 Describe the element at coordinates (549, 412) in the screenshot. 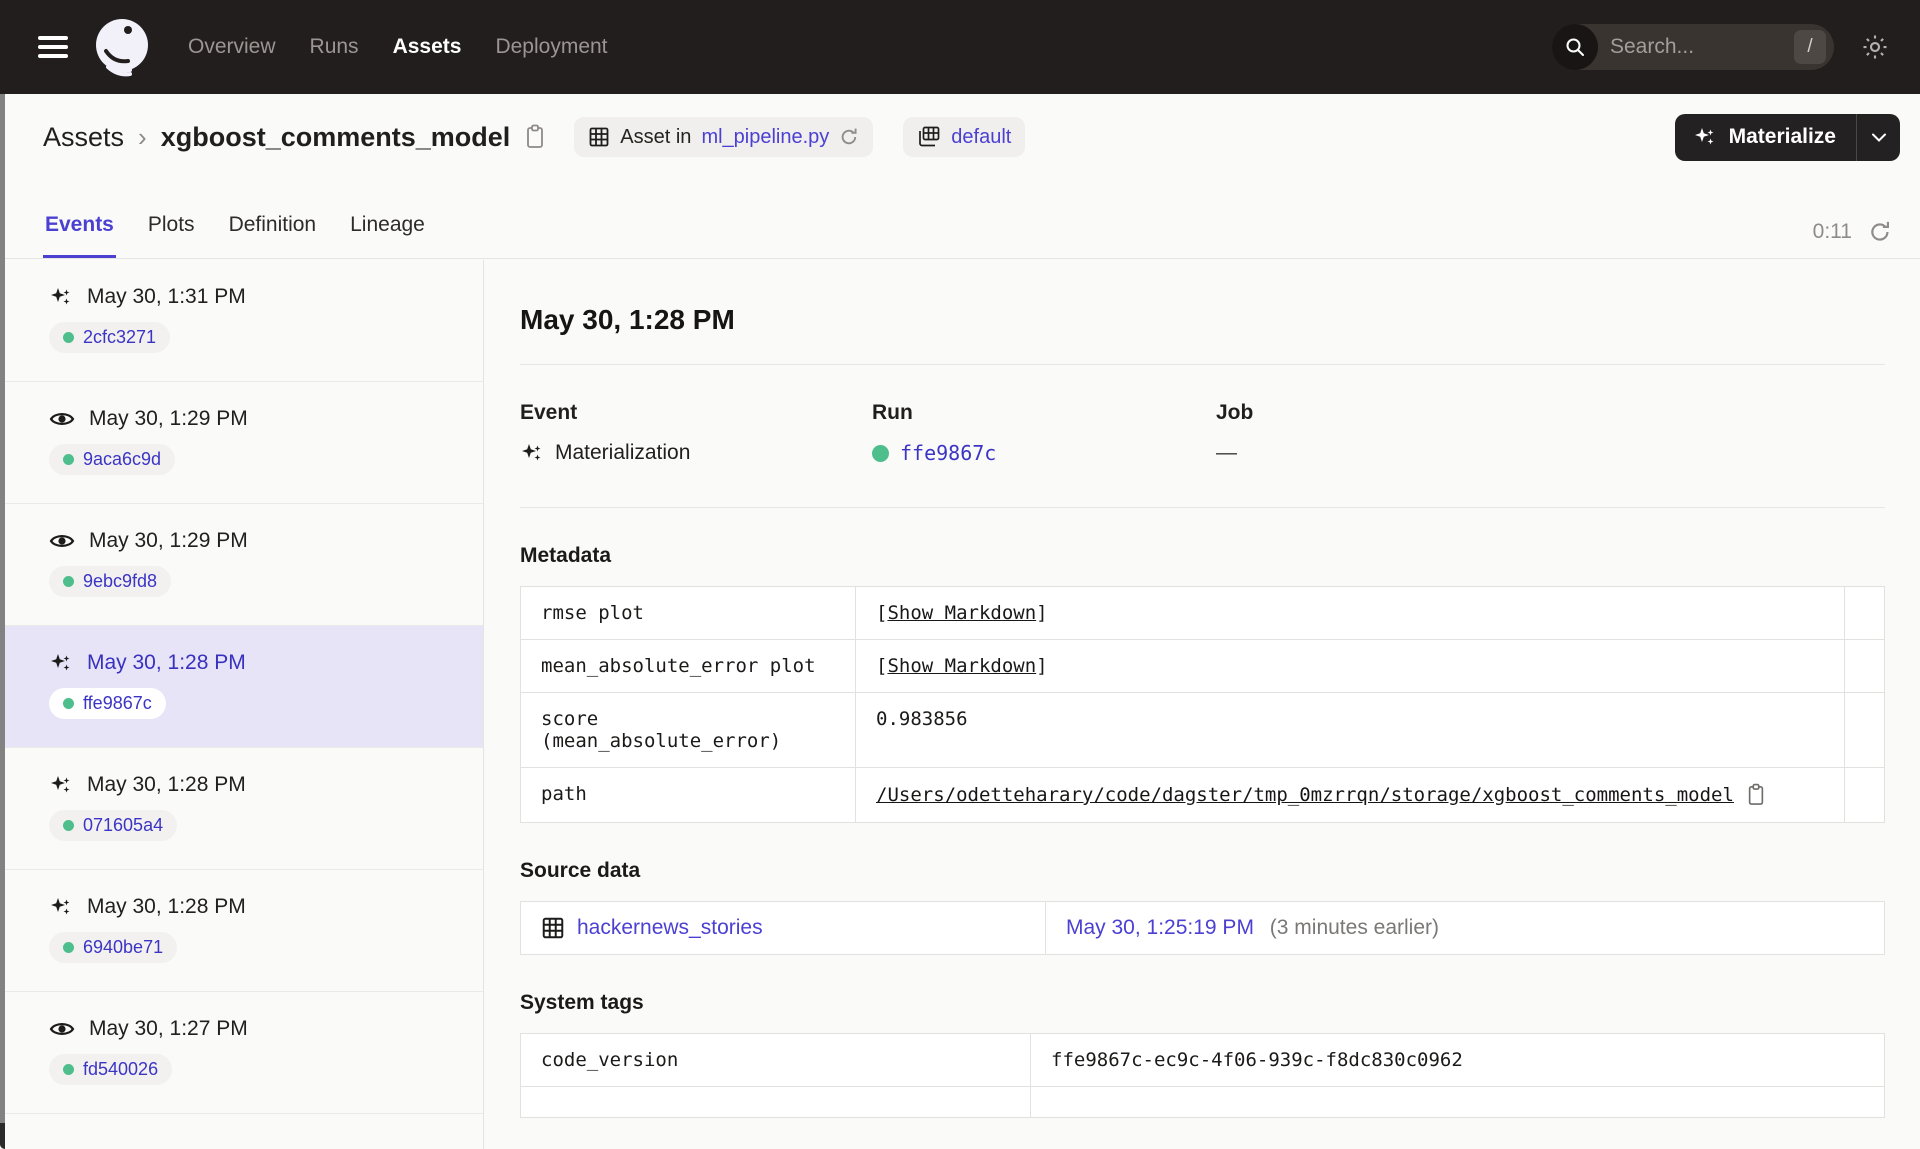

I see `event-label: Event` at that location.